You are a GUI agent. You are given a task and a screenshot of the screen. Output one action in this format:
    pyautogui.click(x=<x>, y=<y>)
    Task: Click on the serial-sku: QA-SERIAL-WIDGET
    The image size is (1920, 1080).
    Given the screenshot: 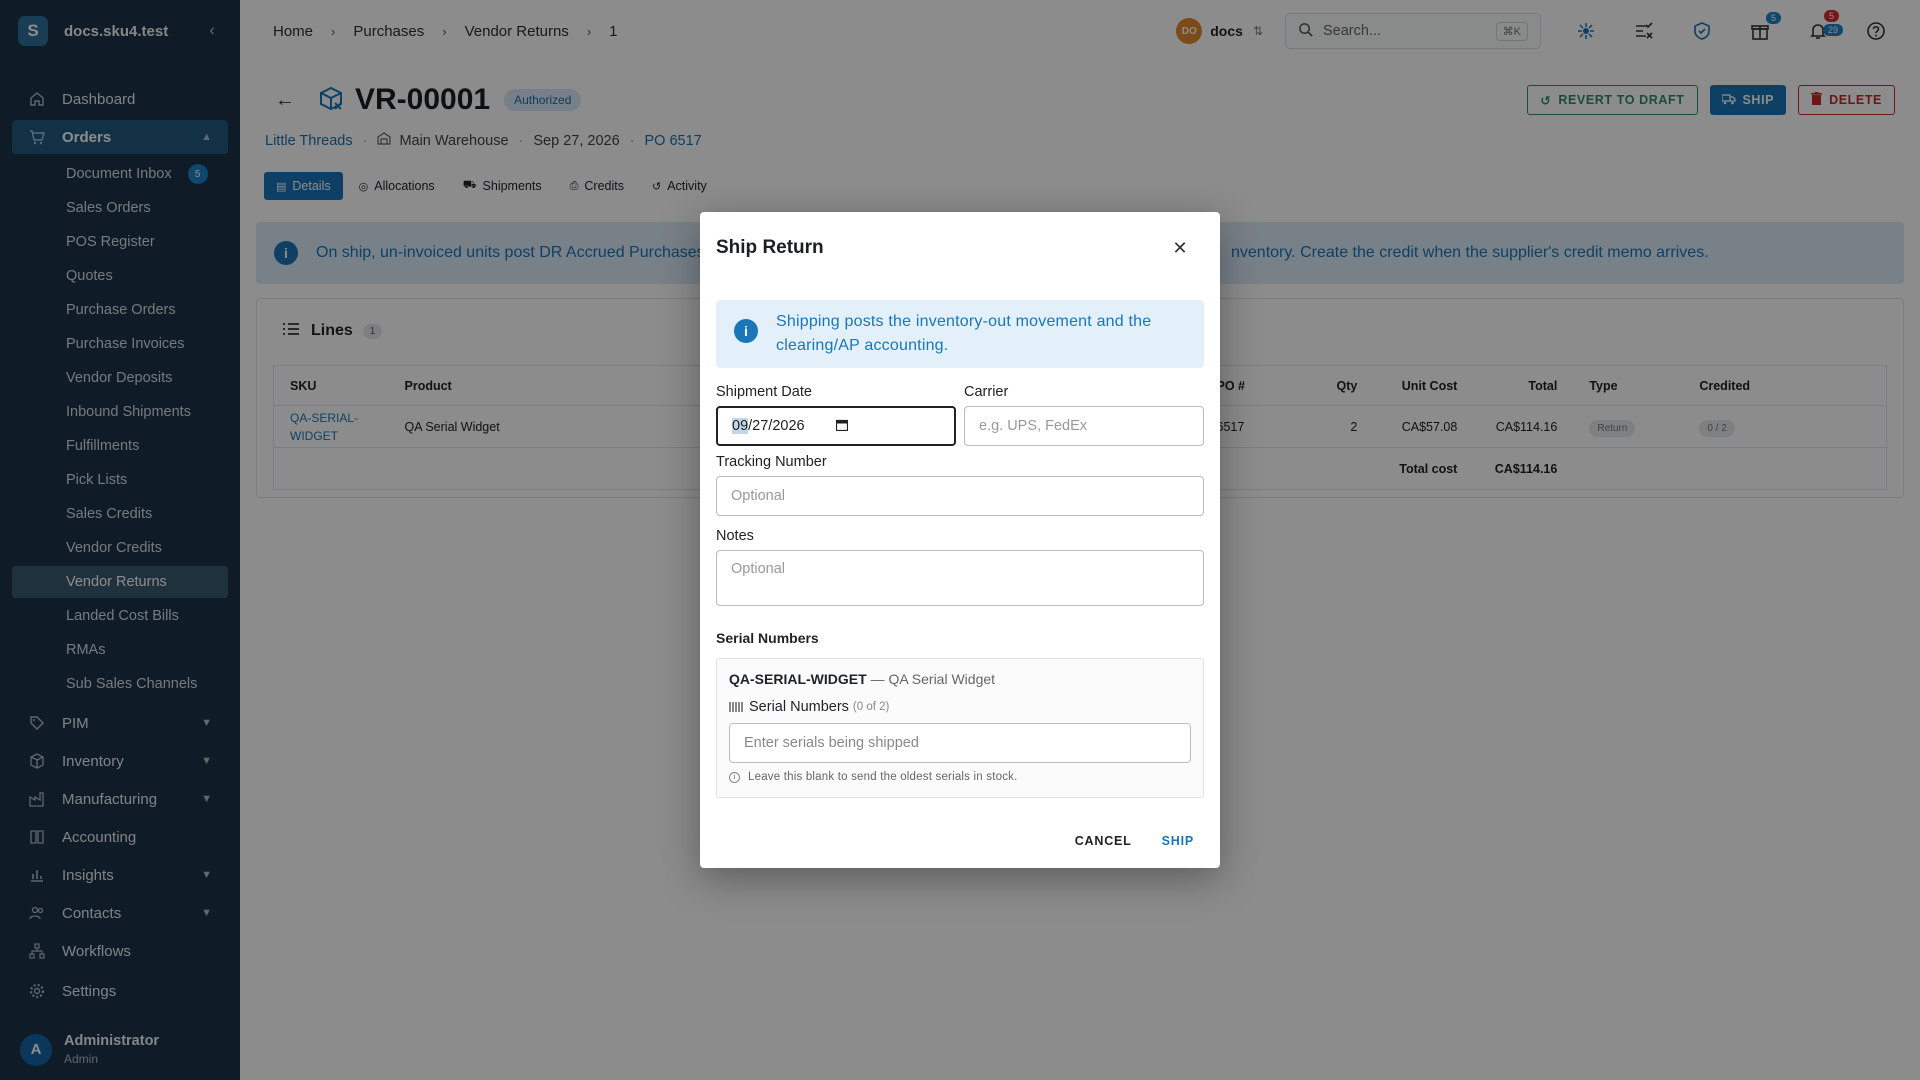 What is the action you would take?
    pyautogui.click(x=798, y=679)
    